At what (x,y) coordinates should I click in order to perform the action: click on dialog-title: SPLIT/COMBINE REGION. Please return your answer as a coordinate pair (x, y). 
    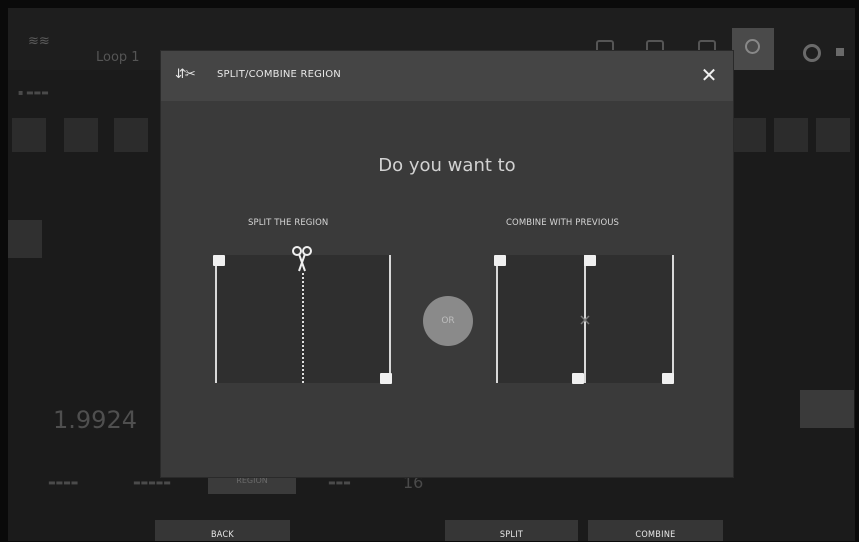
    Looking at the image, I should click on (279, 74).